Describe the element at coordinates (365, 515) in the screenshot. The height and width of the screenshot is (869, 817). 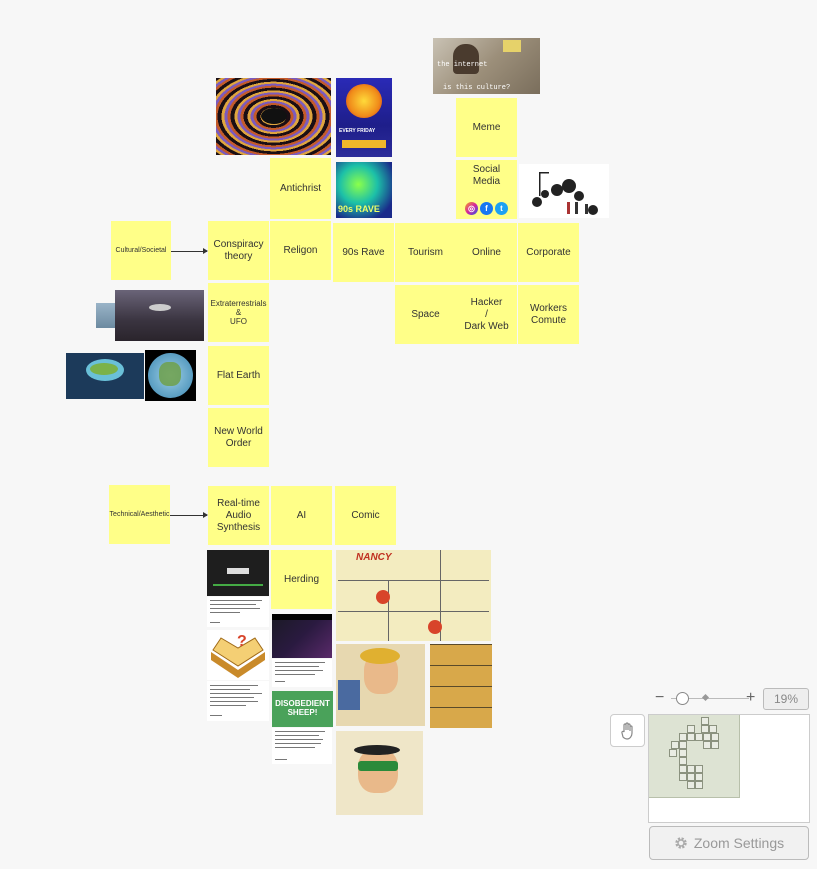
I see `note-comic: Comic` at that location.